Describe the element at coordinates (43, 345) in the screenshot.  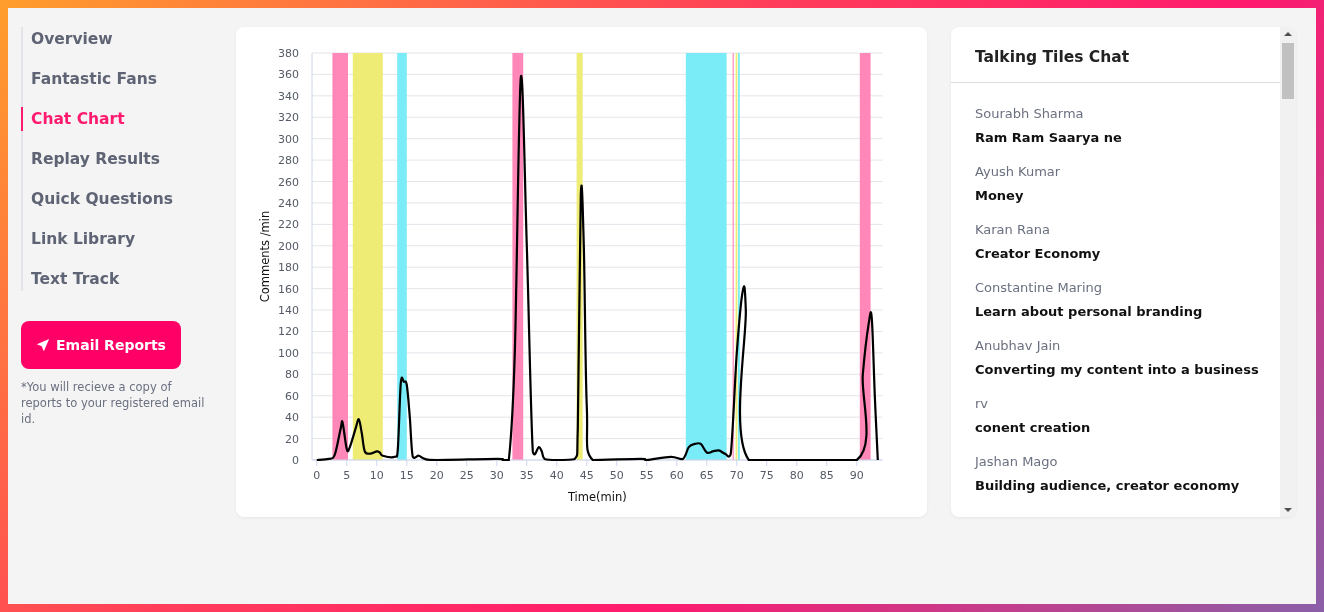
I see `send-icon` at that location.